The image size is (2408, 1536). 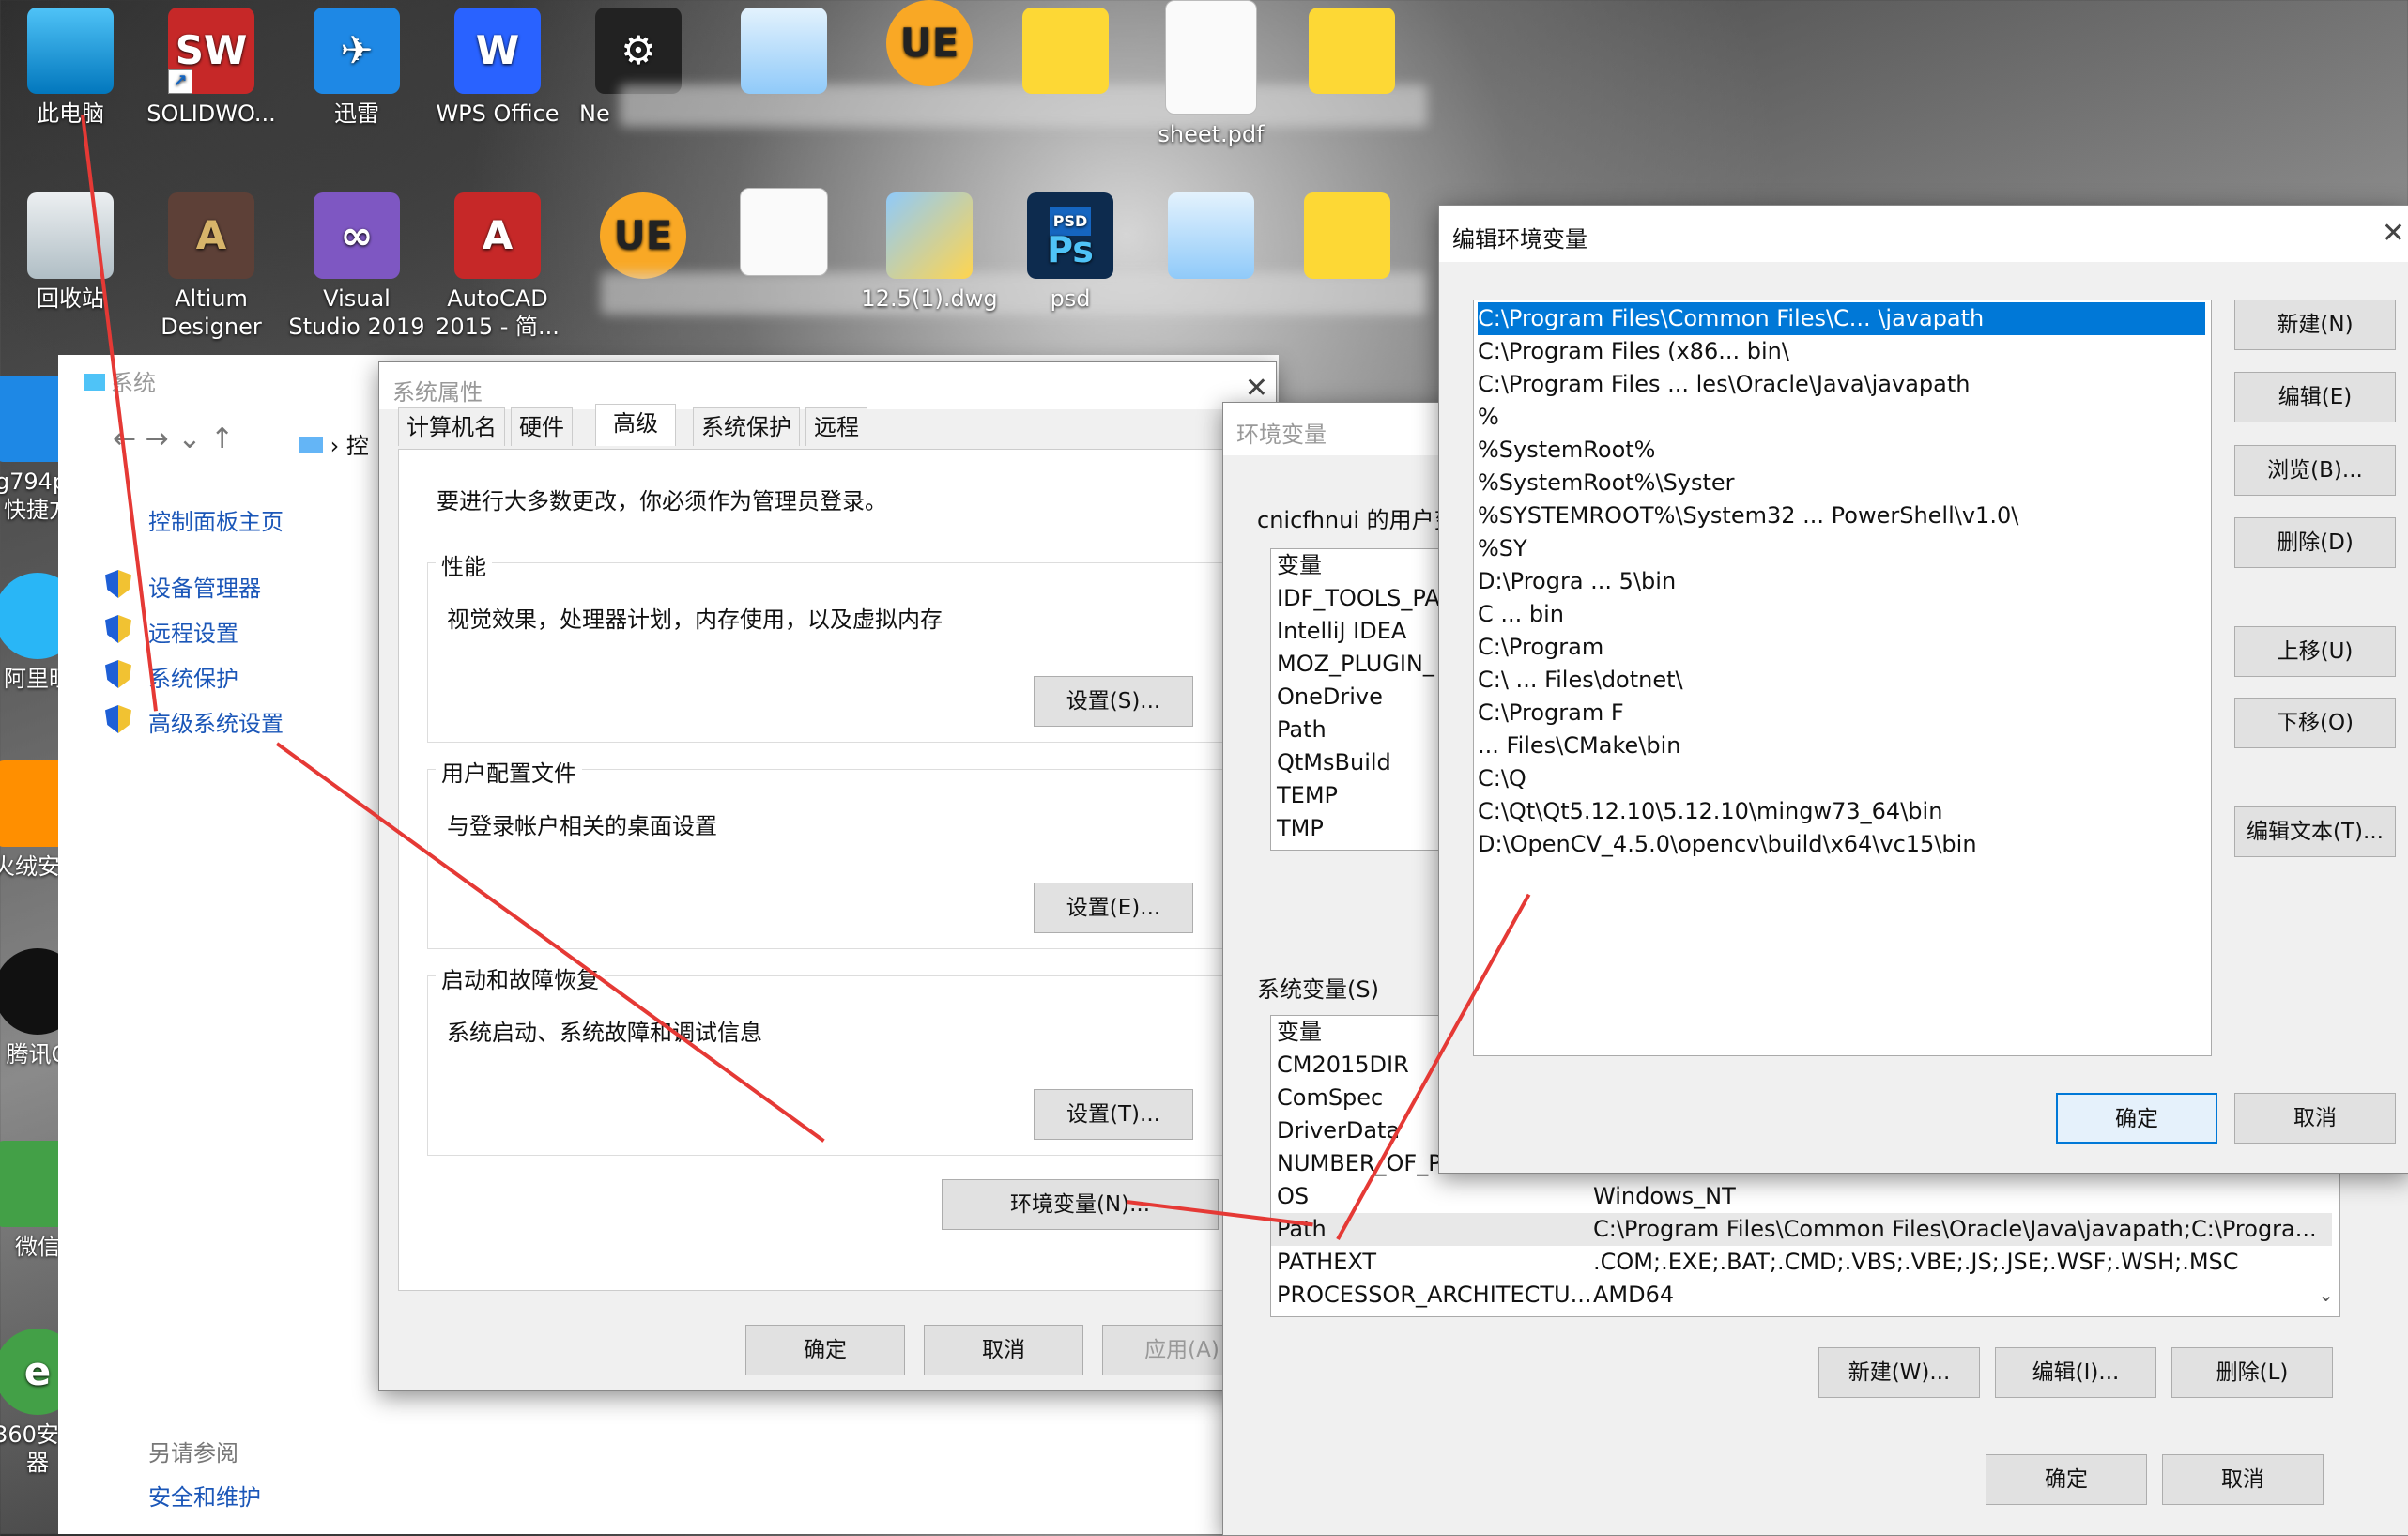 What do you see at coordinates (498, 113) in the screenshot?
I see `desktop-icon-label: WPS Office` at bounding box center [498, 113].